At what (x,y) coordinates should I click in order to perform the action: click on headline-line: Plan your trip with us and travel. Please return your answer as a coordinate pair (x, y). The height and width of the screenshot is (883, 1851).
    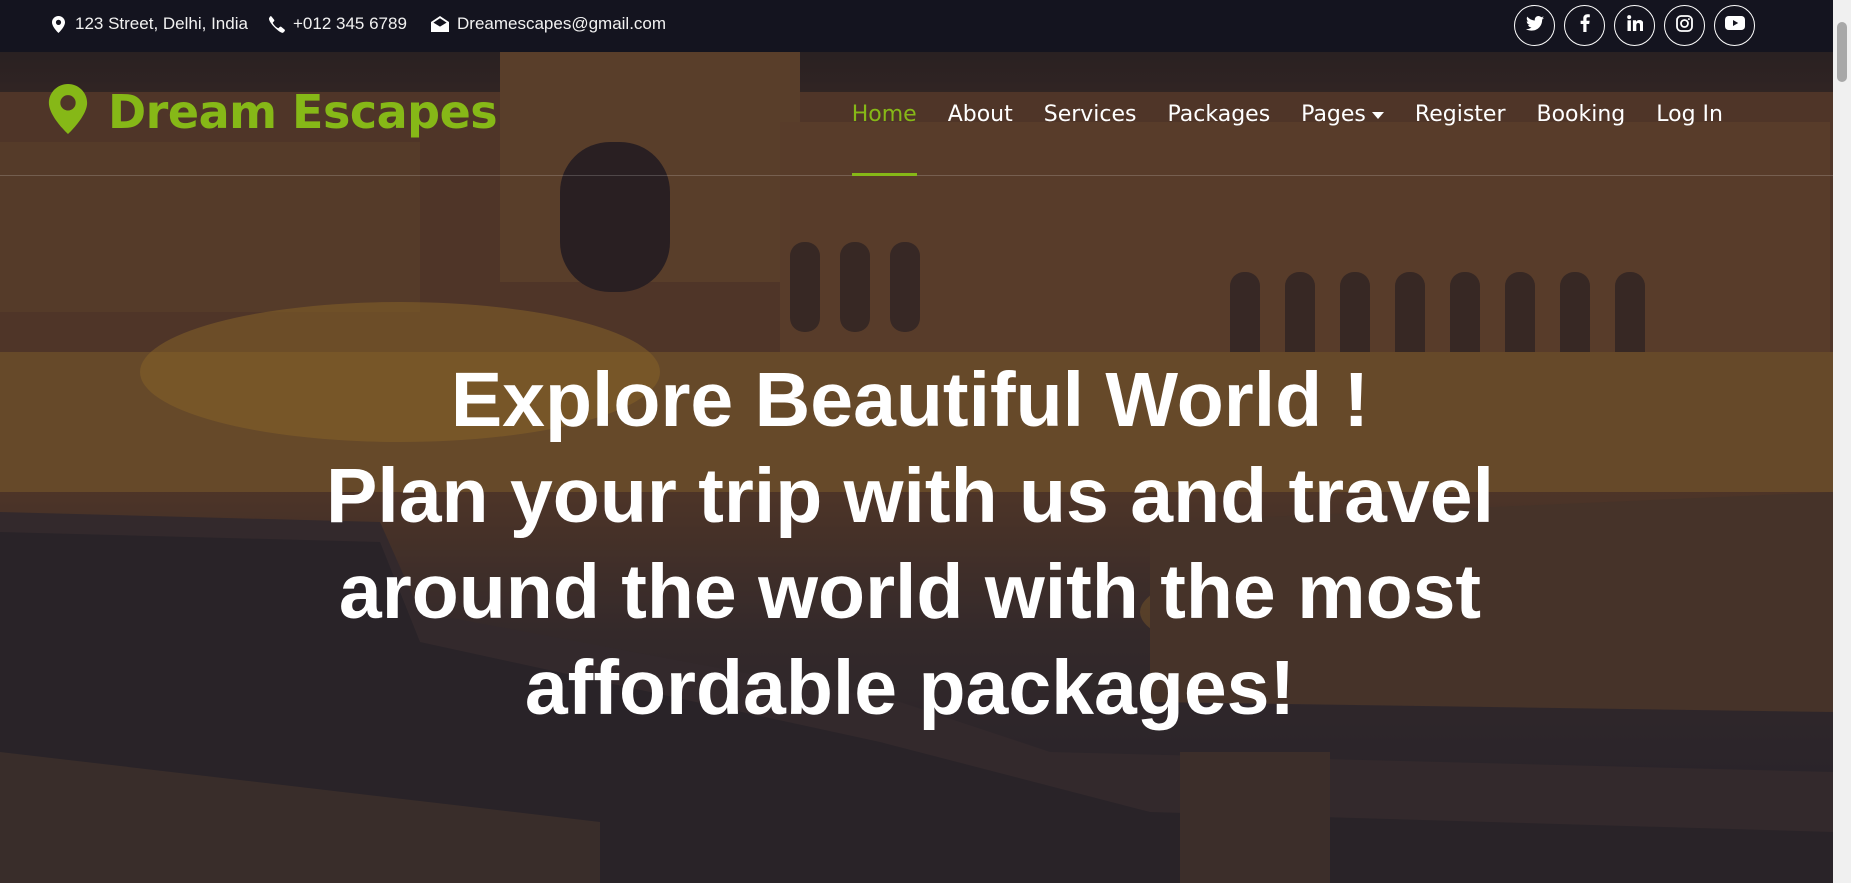
    Looking at the image, I should click on (910, 496).